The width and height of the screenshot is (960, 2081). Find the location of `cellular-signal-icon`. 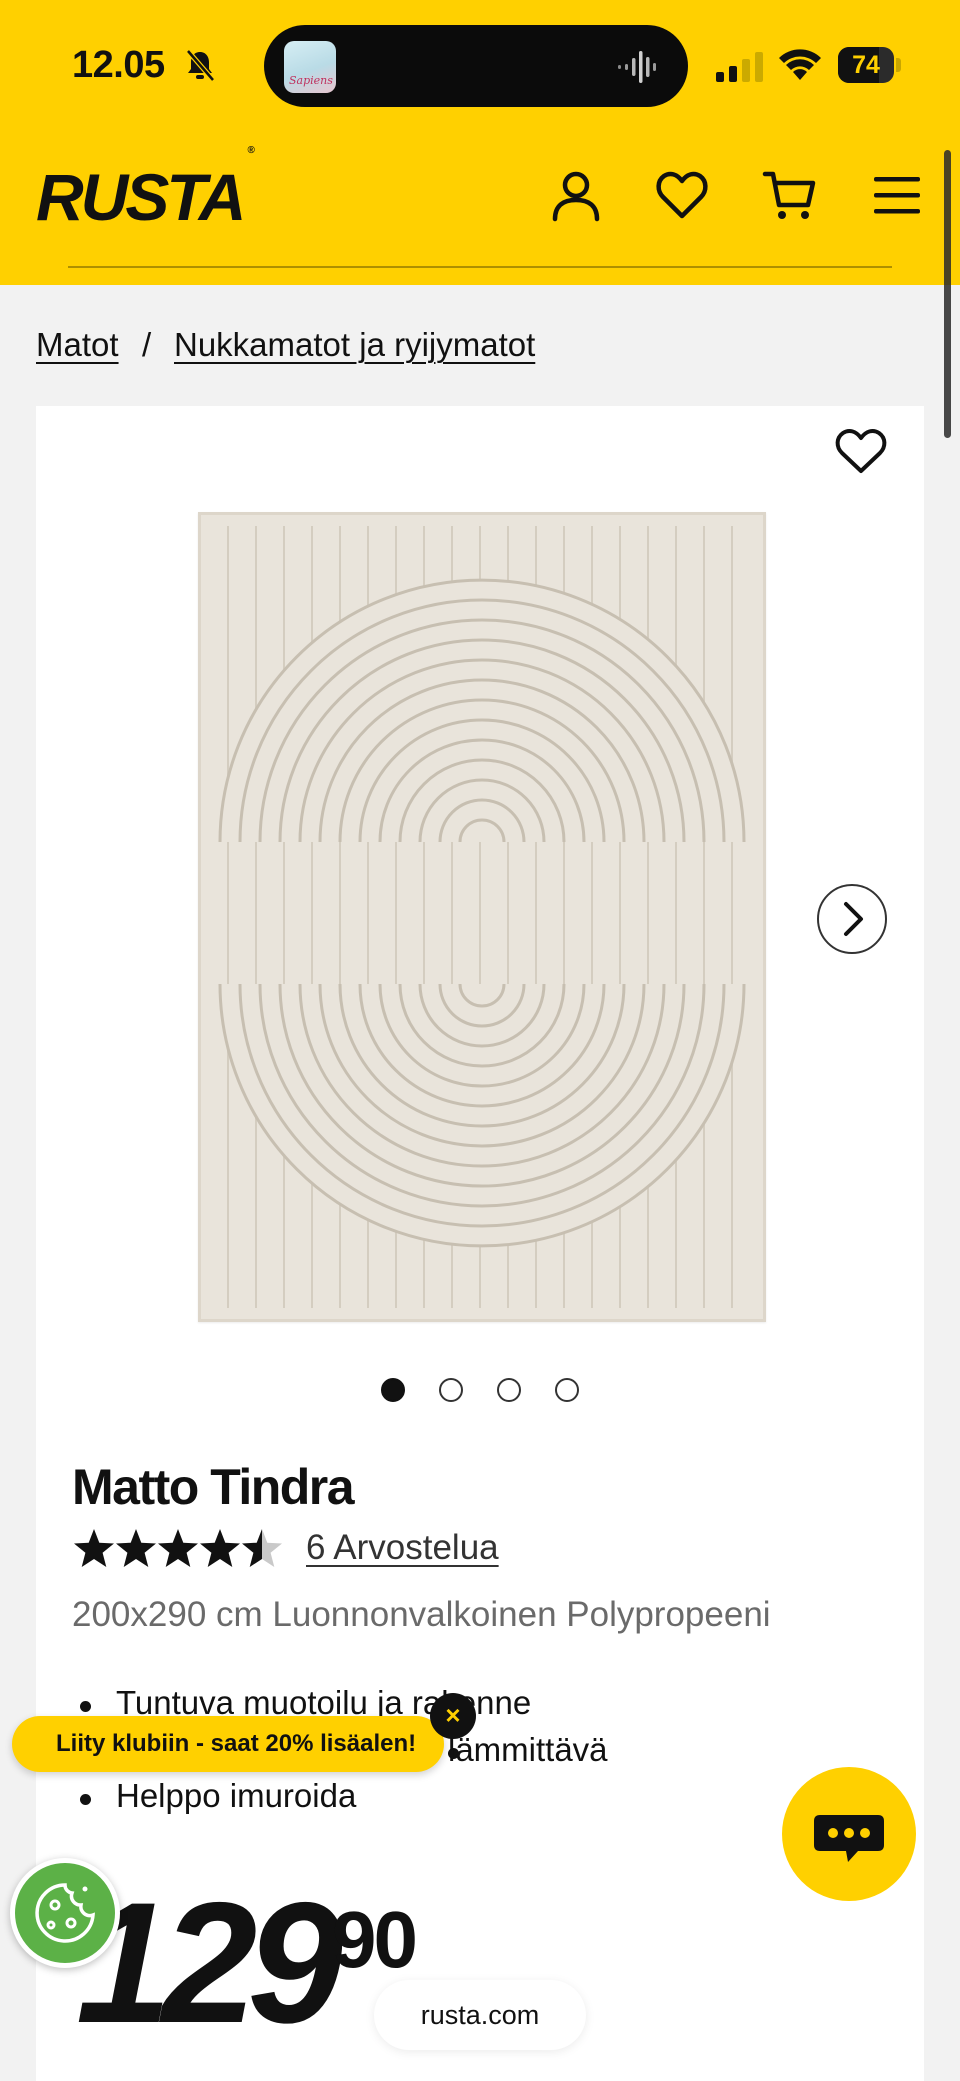

cellular-signal-icon is located at coordinates (739, 67).